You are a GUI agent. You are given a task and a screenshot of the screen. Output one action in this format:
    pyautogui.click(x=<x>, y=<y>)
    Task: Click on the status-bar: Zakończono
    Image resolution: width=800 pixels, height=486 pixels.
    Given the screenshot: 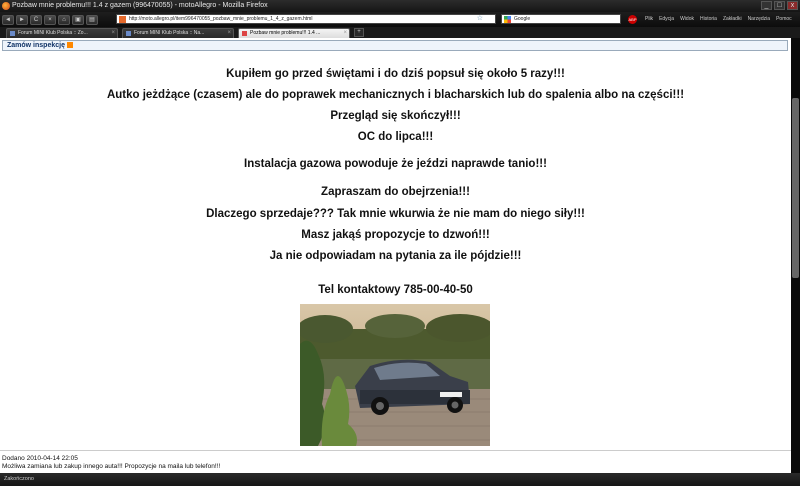 What is the action you would take?
    pyautogui.click(x=400, y=479)
    